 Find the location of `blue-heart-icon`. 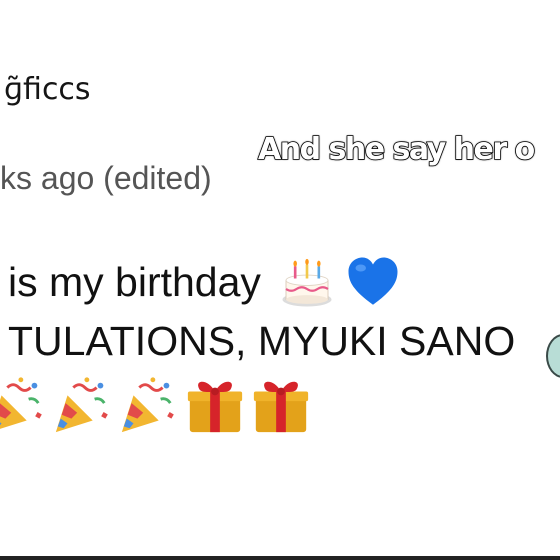

blue-heart-icon is located at coordinates (373, 281).